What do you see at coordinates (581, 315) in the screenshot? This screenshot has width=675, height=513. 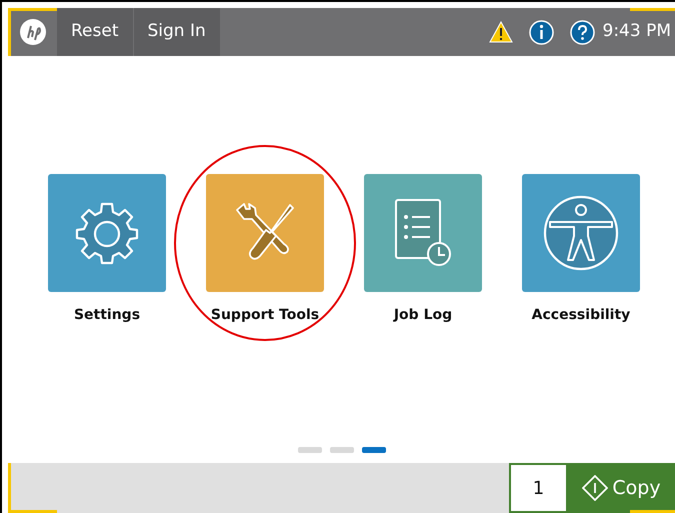 I see `tile-label: Accessibility` at bounding box center [581, 315].